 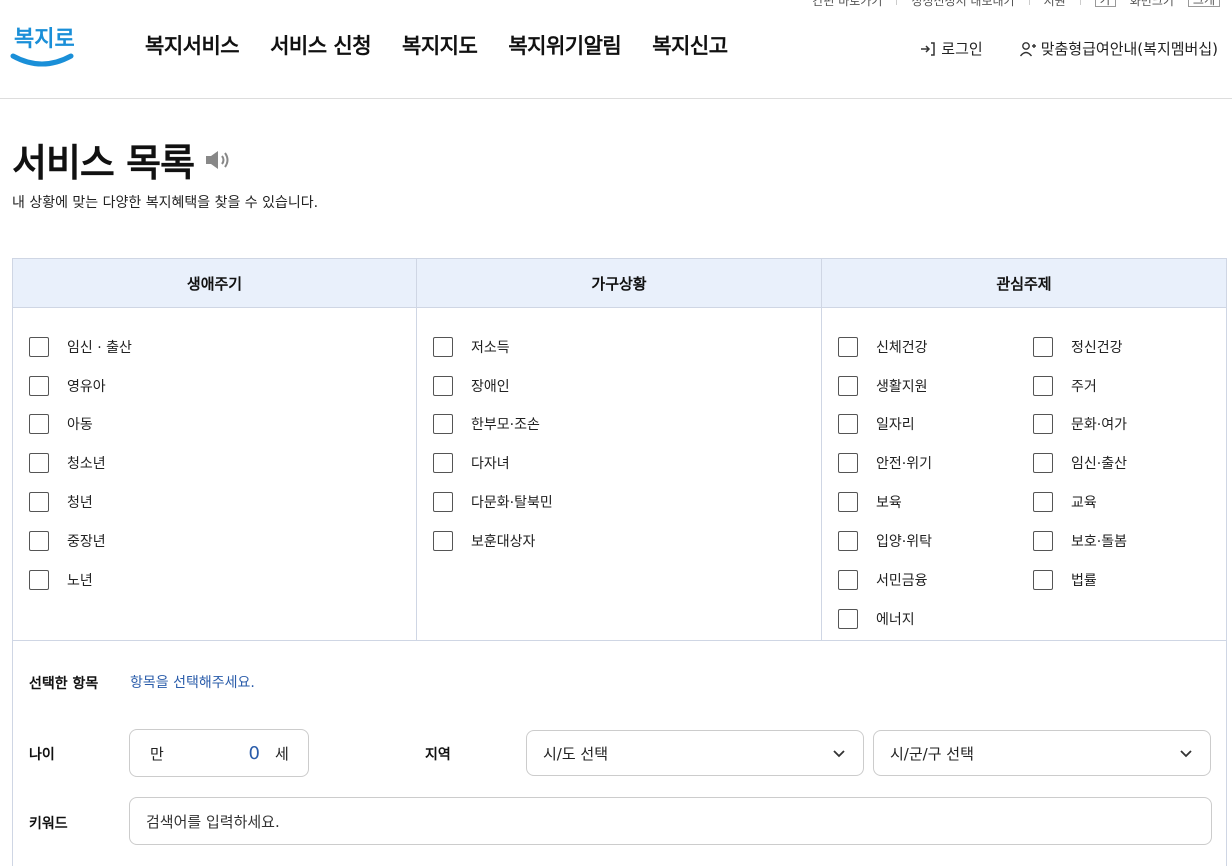 What do you see at coordinates (80, 347) in the screenshot?
I see `checkbox-pregnancy: 임신 · 출산` at bounding box center [80, 347].